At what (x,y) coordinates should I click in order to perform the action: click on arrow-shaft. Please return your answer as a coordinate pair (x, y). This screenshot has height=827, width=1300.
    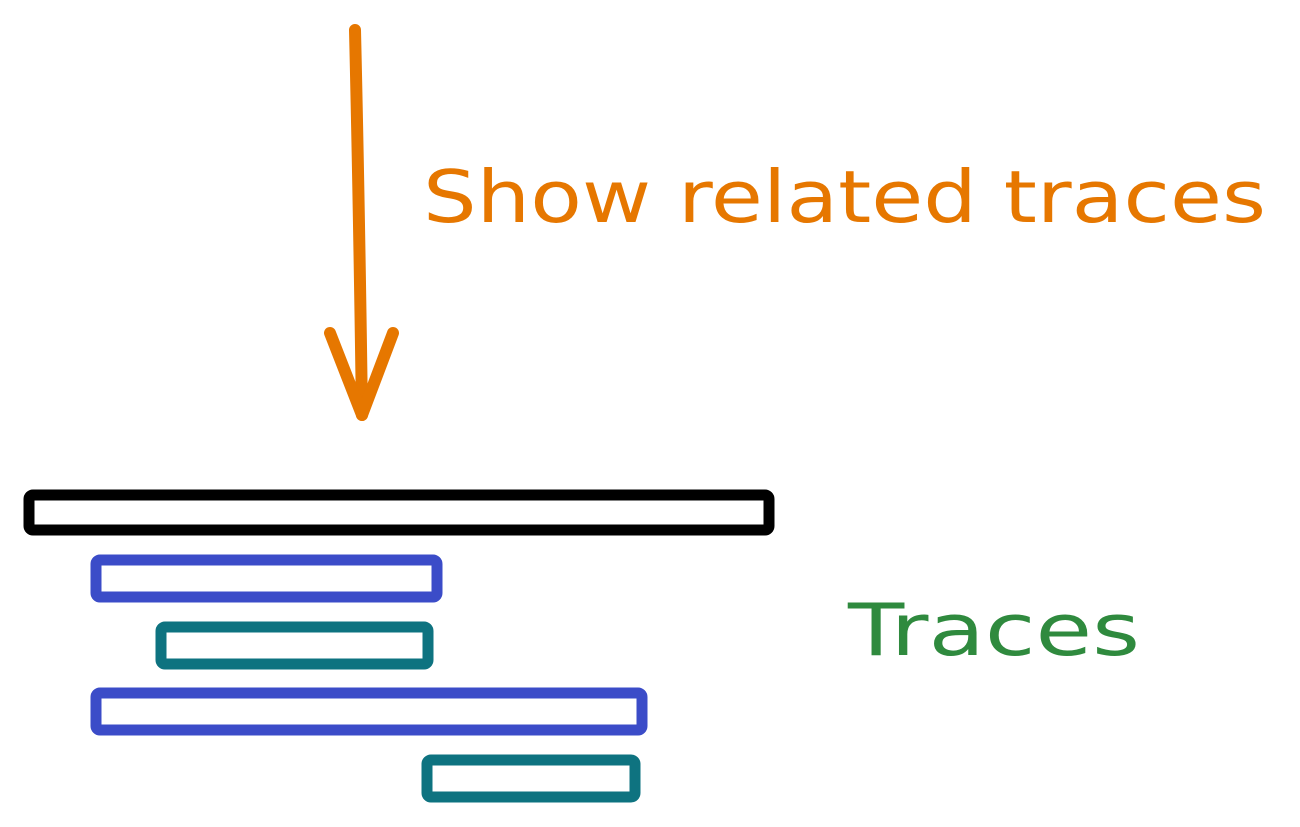
    Looking at the image, I should click on (358, 222).